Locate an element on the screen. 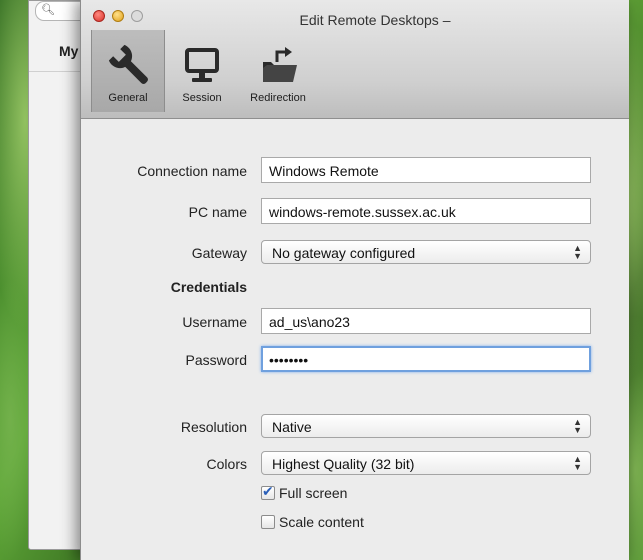 This screenshot has width=643, height=560. search-icon: 🔍︎ is located at coordinates (48, 10).